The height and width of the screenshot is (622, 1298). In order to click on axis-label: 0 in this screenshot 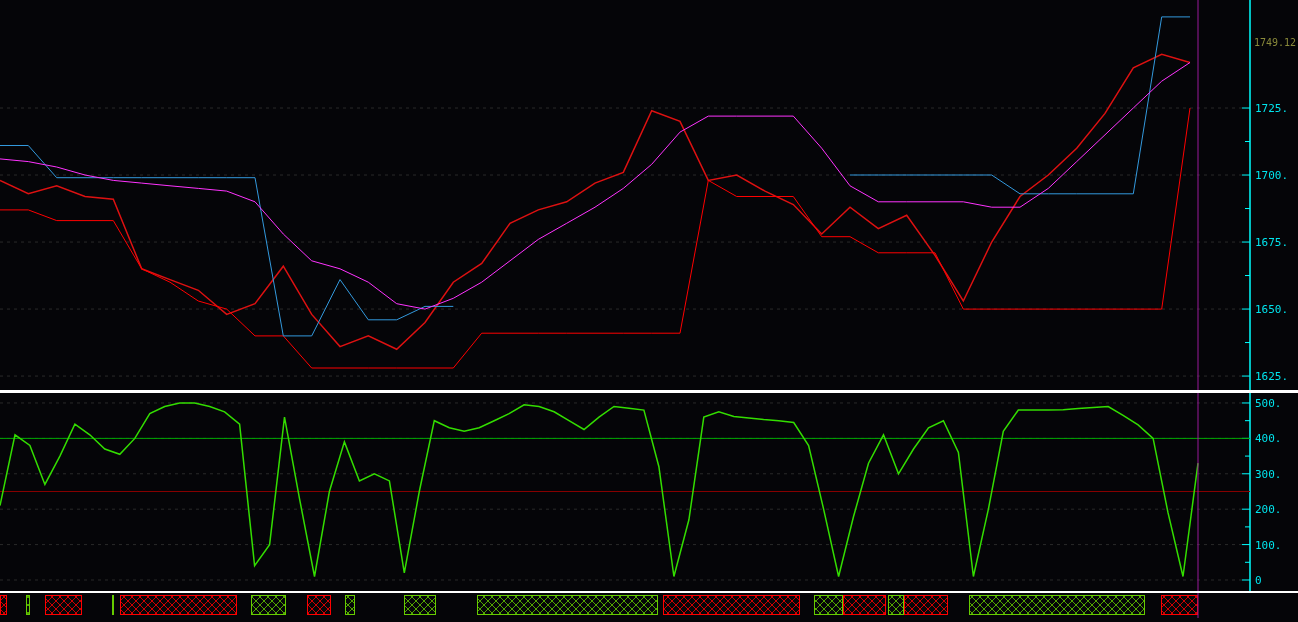, I will do `click(1258, 580)`.